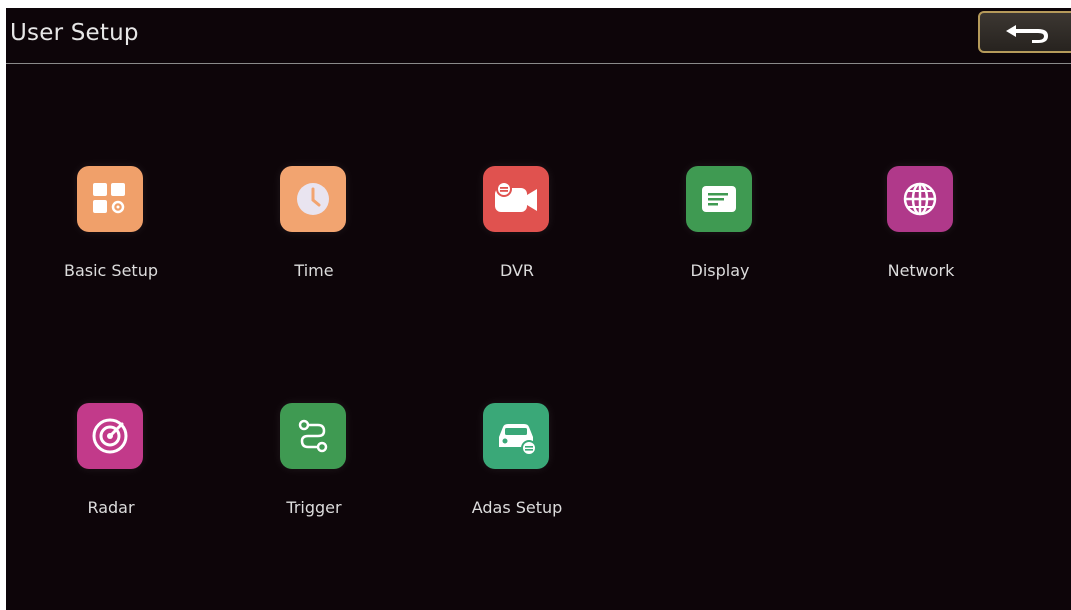 This screenshot has width=1071, height=610. Describe the element at coordinates (110, 270) in the screenshot. I see `basic-setup-label: Basic Setup` at that location.